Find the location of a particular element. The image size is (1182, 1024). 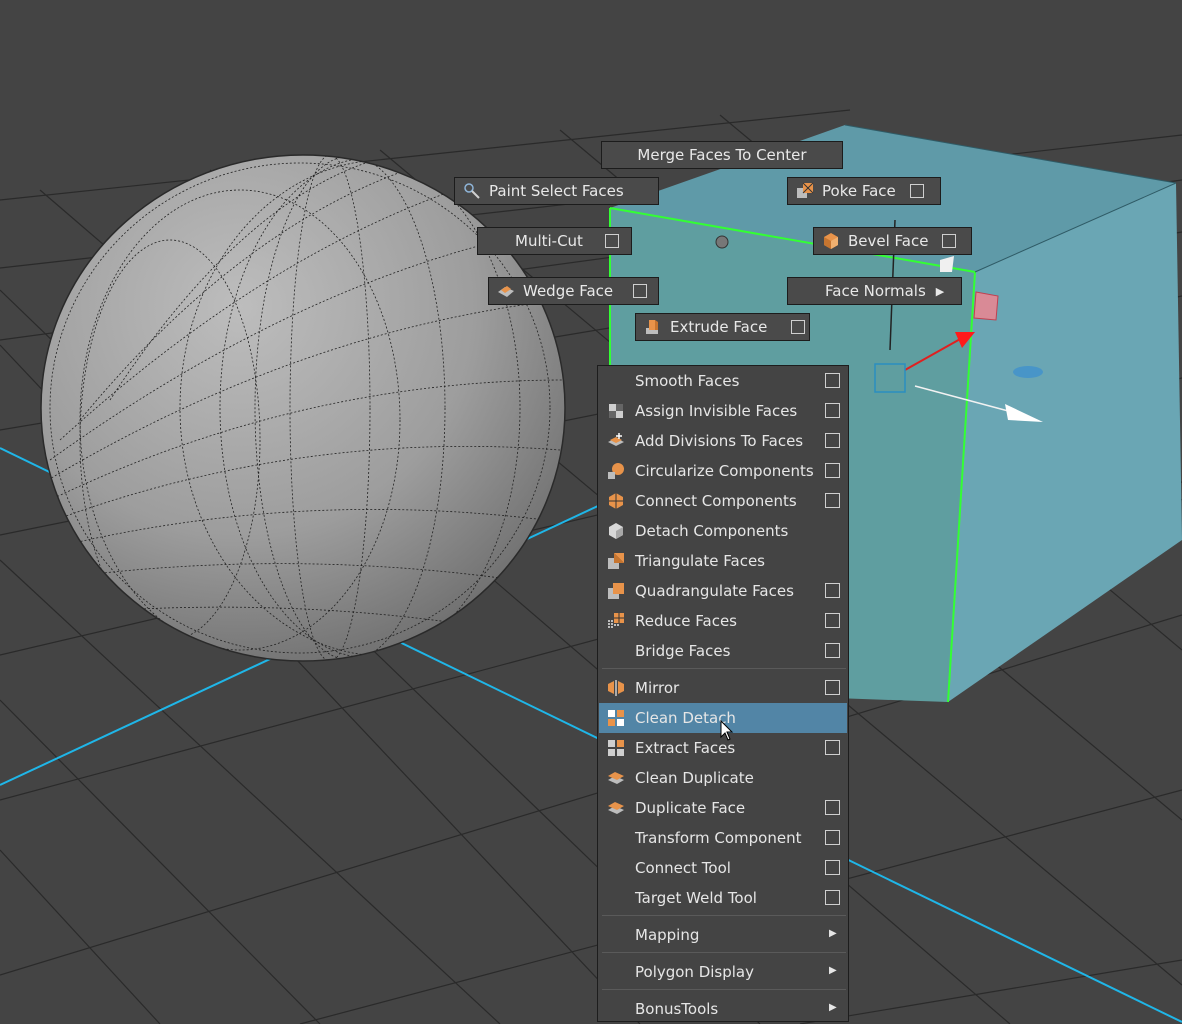

extrude-face-button: Extrude Face is located at coordinates (722, 327).